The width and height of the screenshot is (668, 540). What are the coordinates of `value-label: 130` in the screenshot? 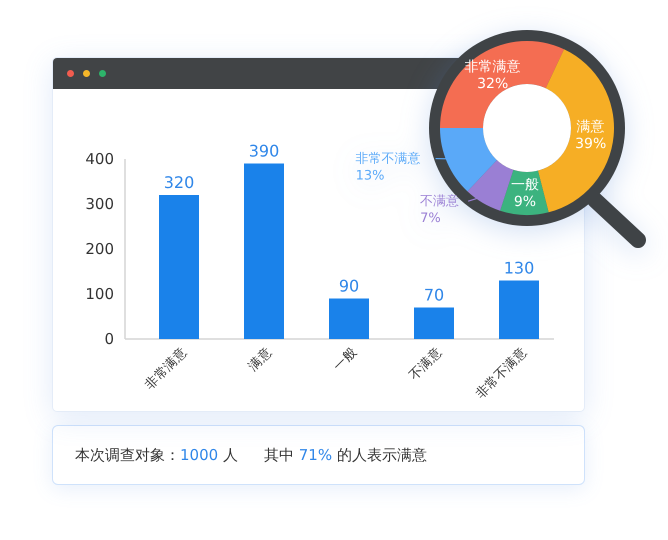 It's located at (519, 268).